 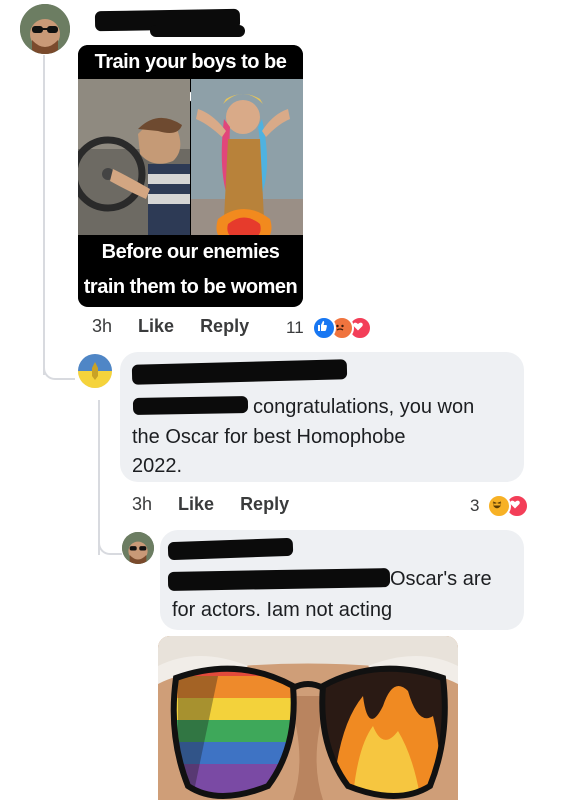 I want to click on reply1-reactions: 3, so click(x=500, y=506).